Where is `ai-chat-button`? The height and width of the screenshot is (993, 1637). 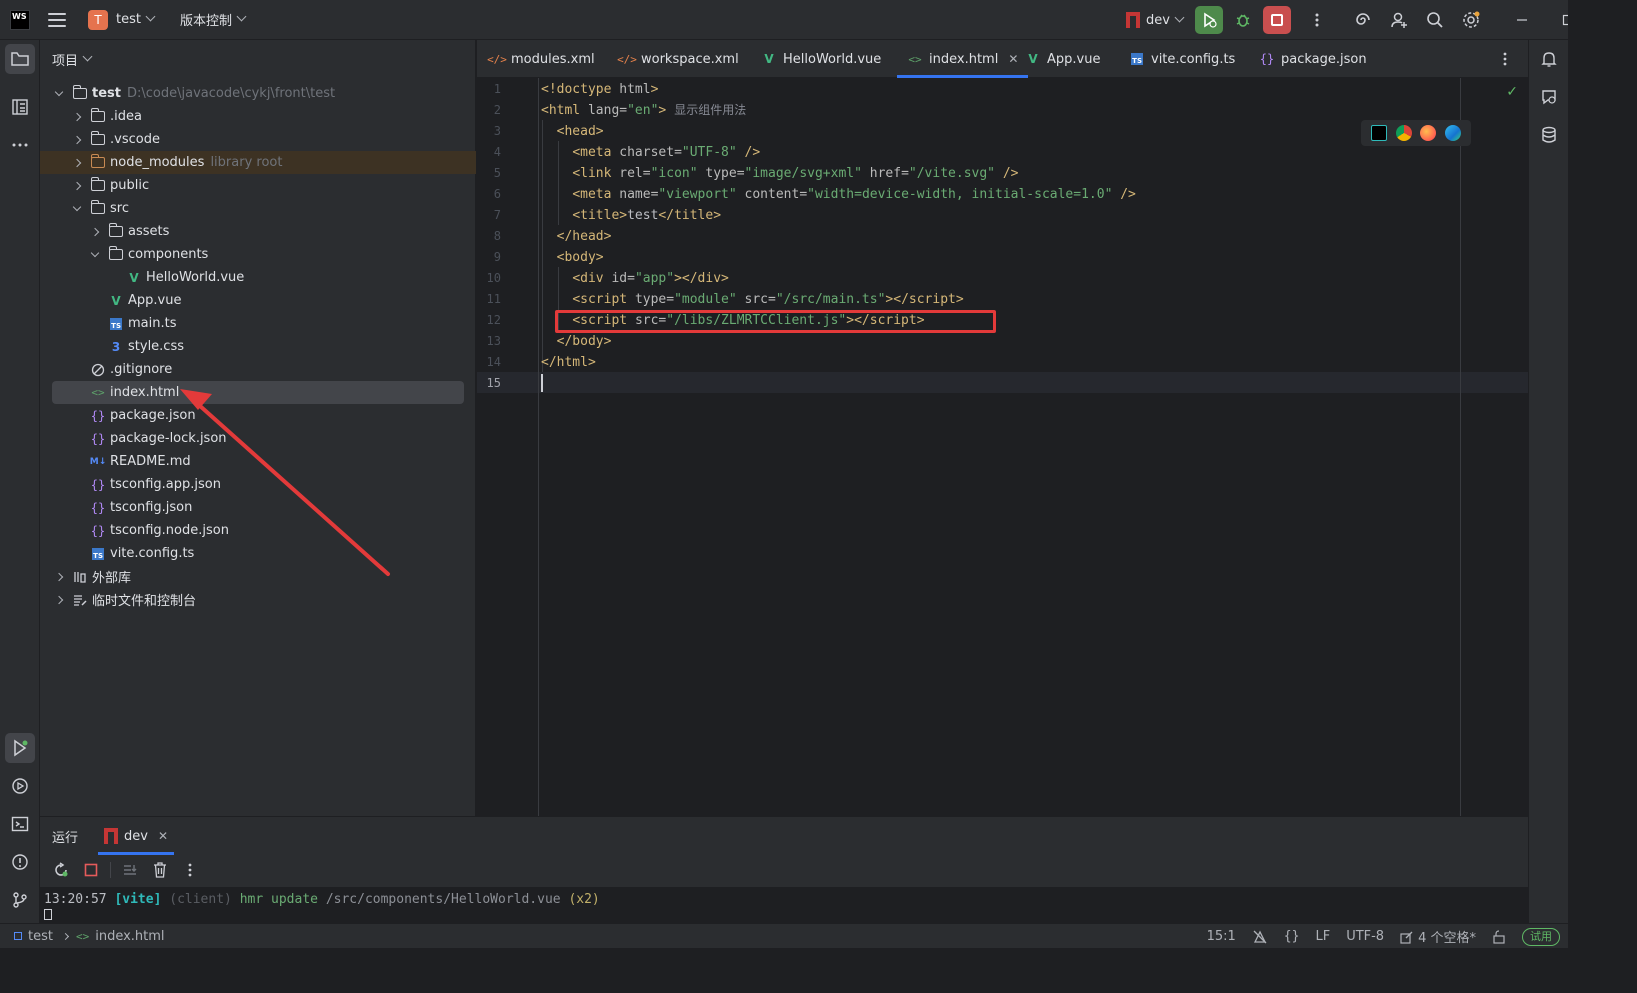
ai-chat-button is located at coordinates (1549, 97).